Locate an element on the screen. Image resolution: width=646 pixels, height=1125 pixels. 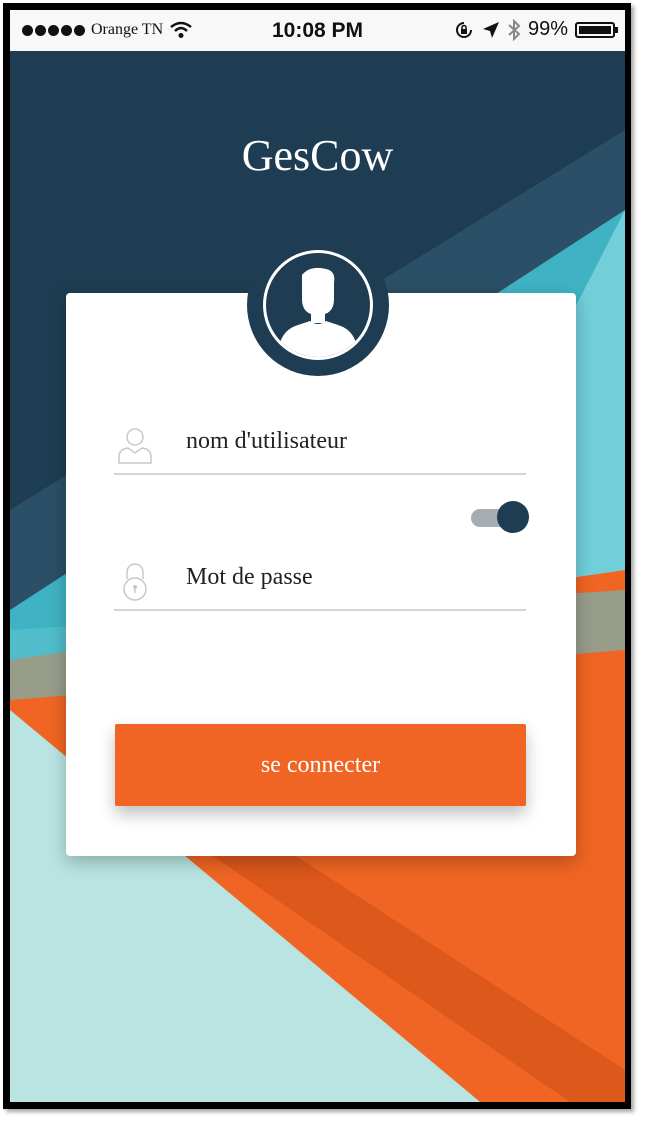
password-visibility-toggle is located at coordinates (500, 517).